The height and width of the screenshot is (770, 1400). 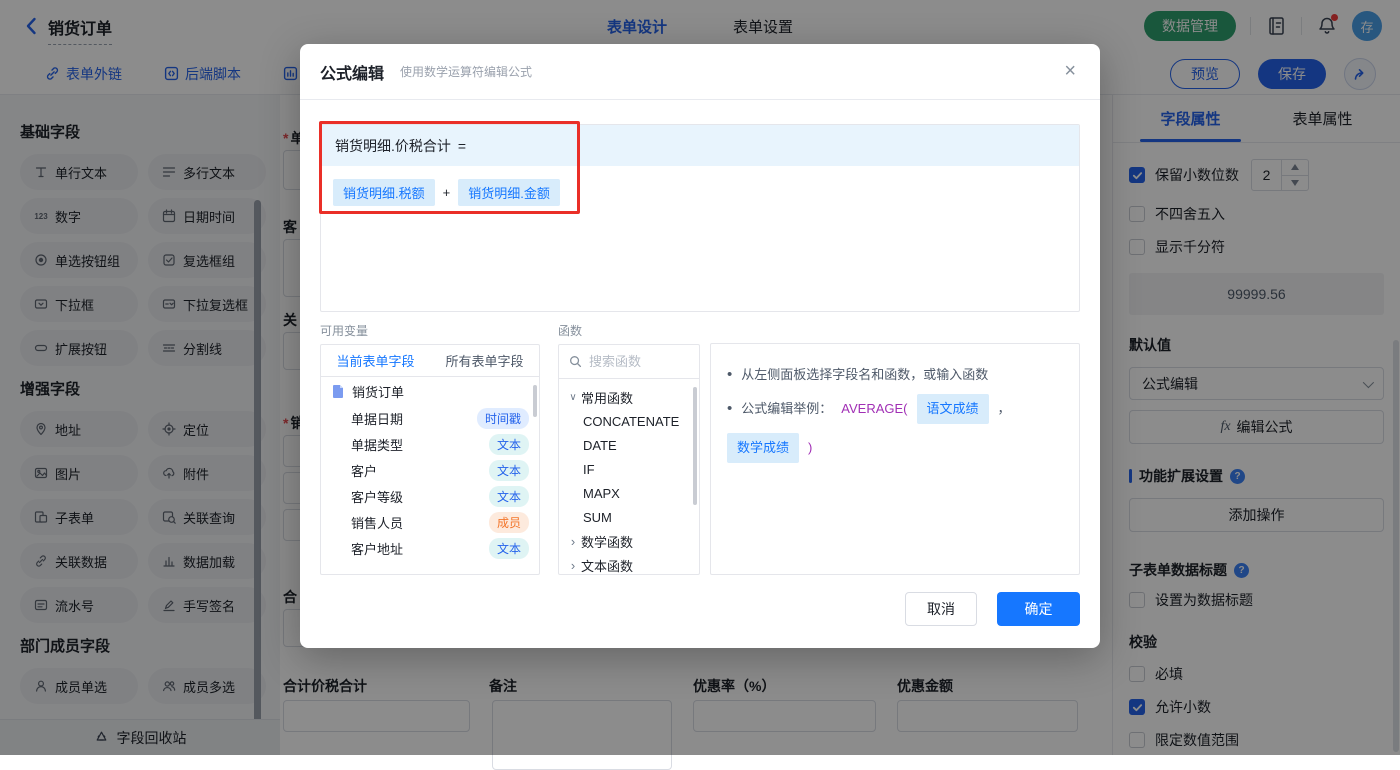 I want to click on function-row: ∨ 常用函数, so click(x=629, y=397).